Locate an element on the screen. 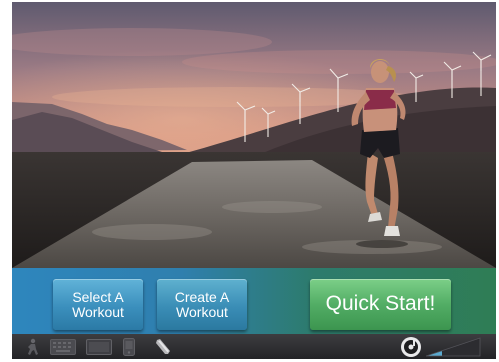 The image size is (499, 362). phone-icon is located at coordinates (129, 347).